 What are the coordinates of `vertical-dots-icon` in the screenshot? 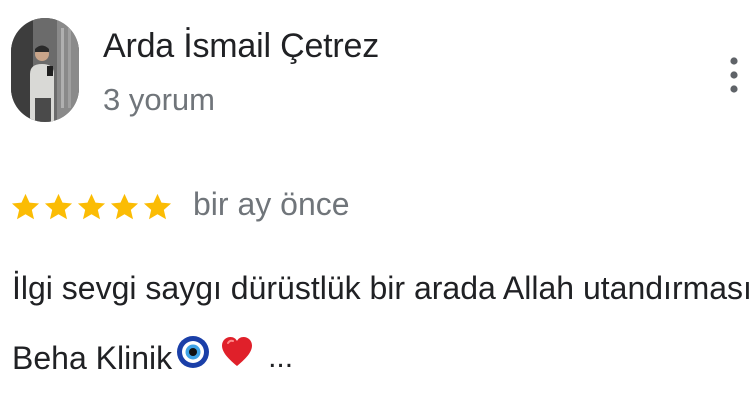 It's located at (734, 75).